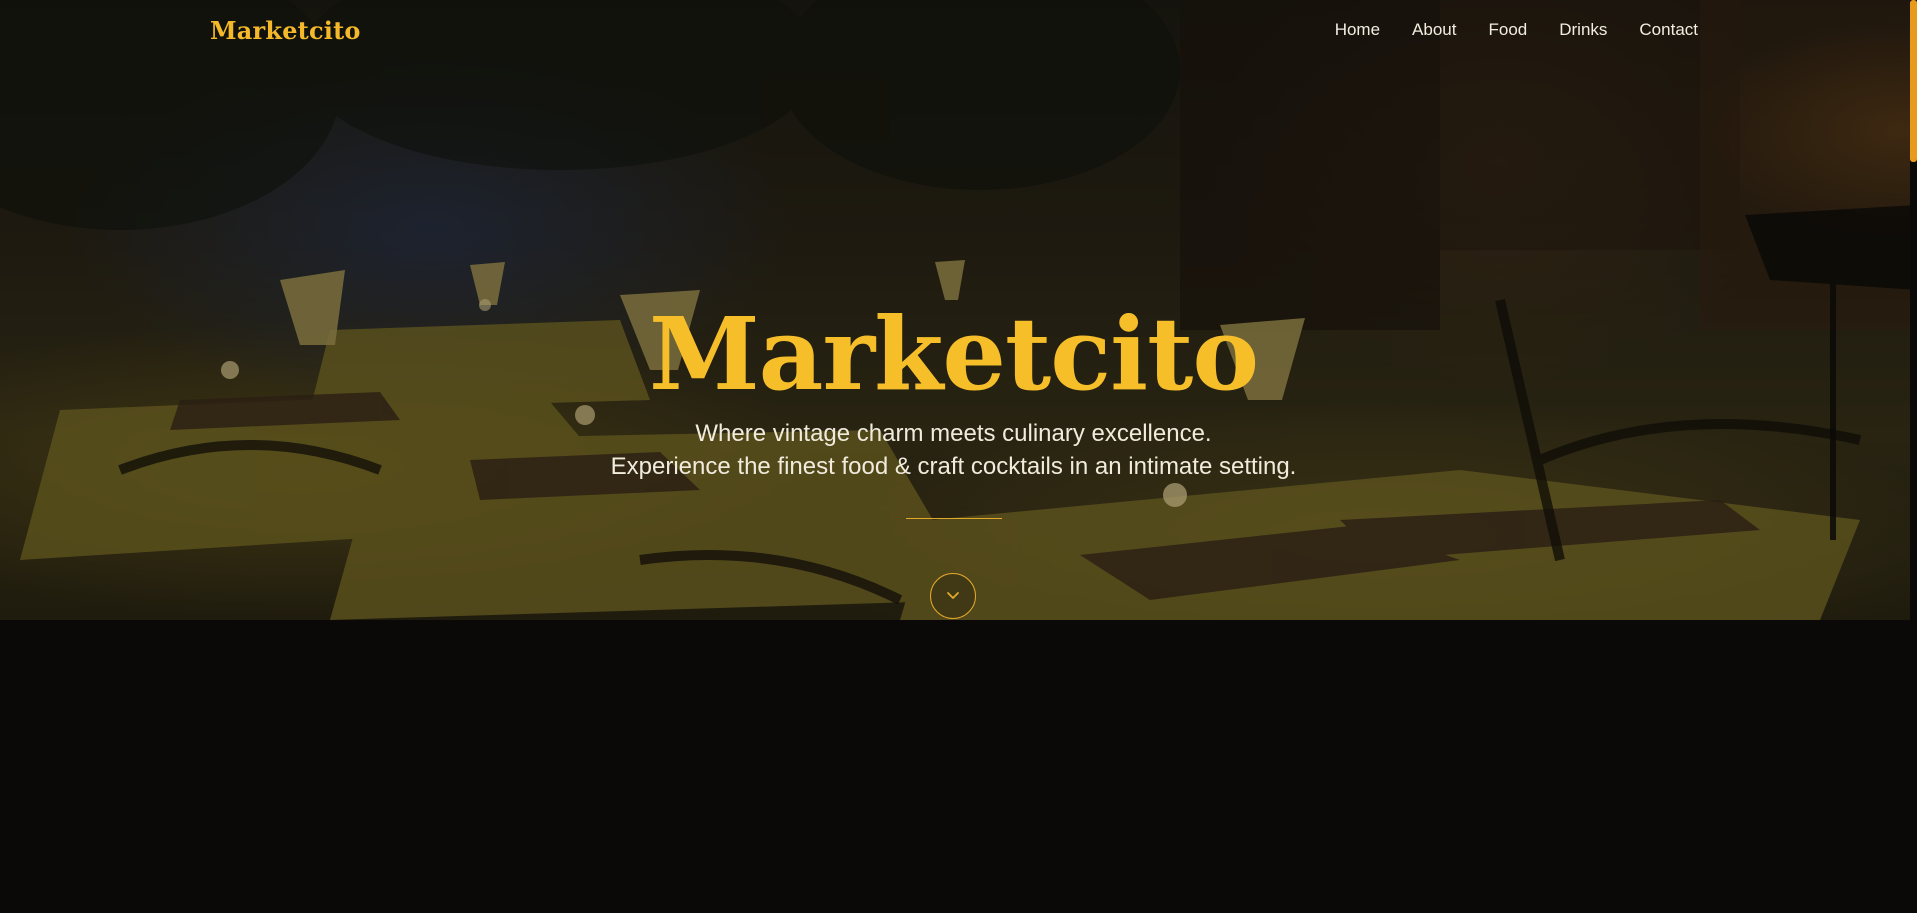 The image size is (1917, 913). Describe the element at coordinates (1357, 30) in the screenshot. I see `nav-link-home: Home` at that location.